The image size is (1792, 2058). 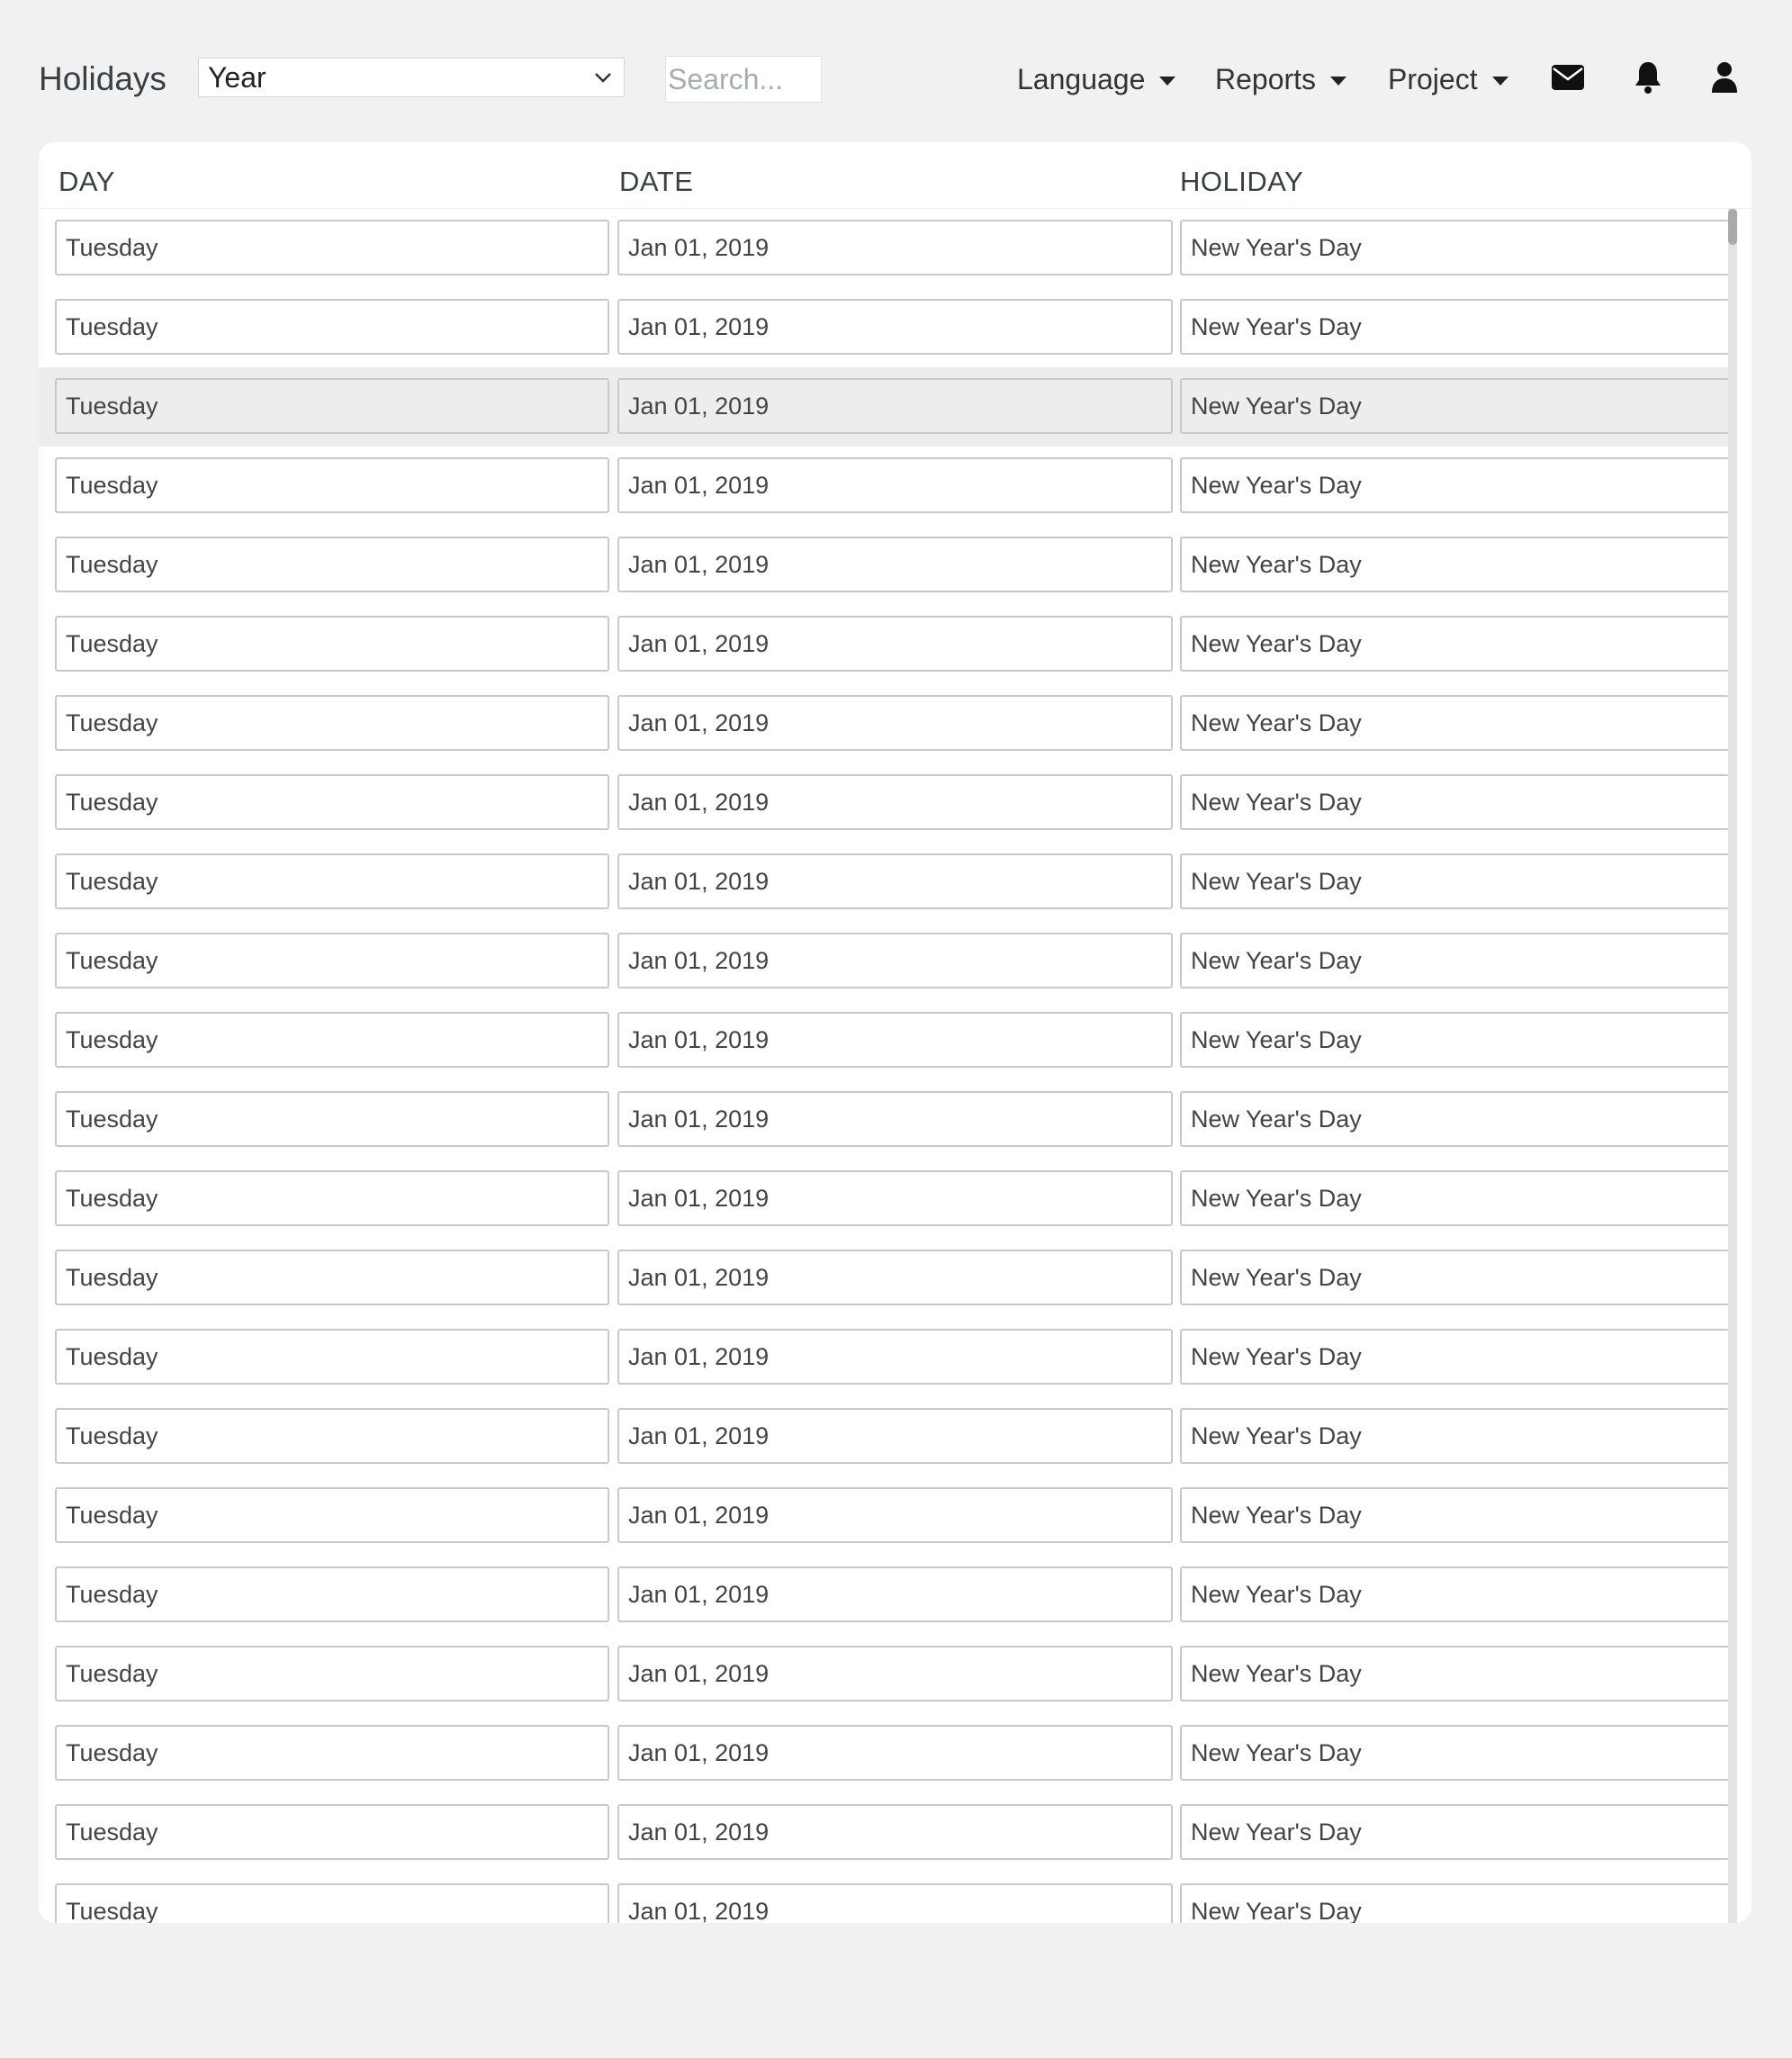 What do you see at coordinates (1448, 79) in the screenshot?
I see `project-menu: Project` at bounding box center [1448, 79].